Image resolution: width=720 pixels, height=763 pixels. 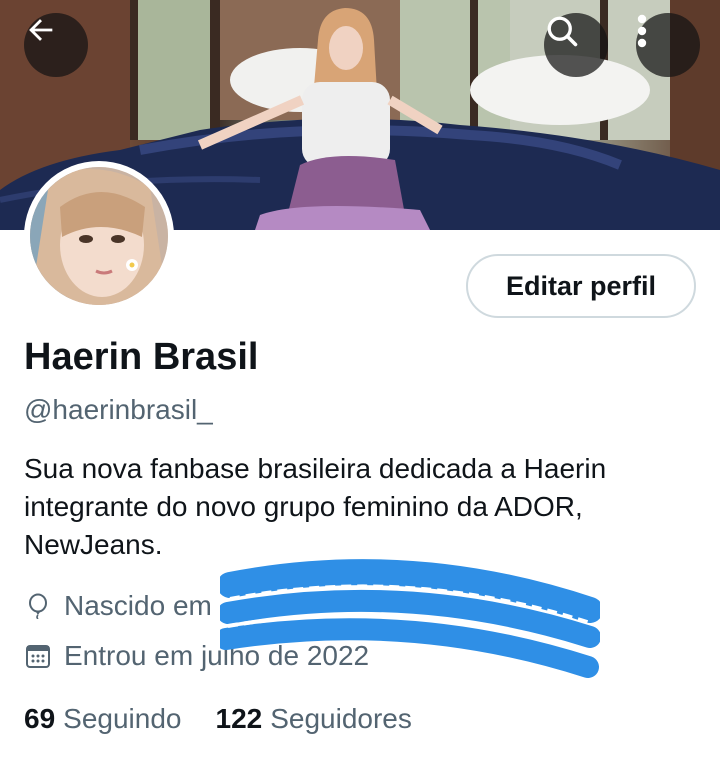 What do you see at coordinates (38, 606) in the screenshot?
I see `balloon-icon` at bounding box center [38, 606].